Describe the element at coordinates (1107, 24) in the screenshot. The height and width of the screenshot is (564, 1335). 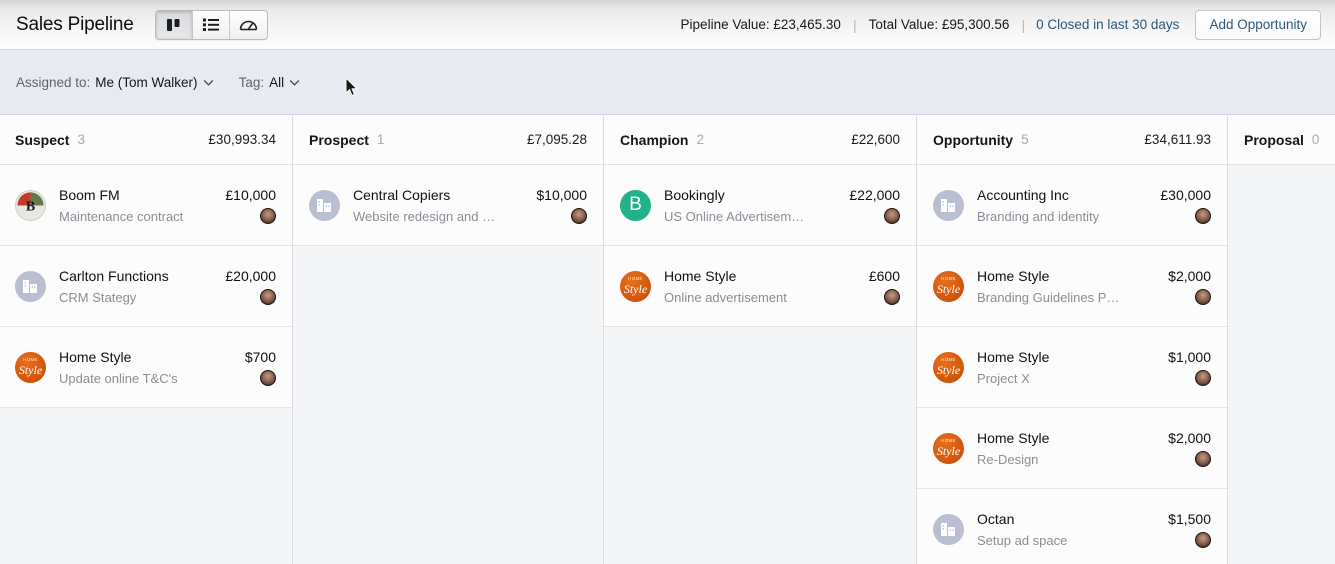
I see `closed-deals-link: 0 Closed in last 30 days` at that location.